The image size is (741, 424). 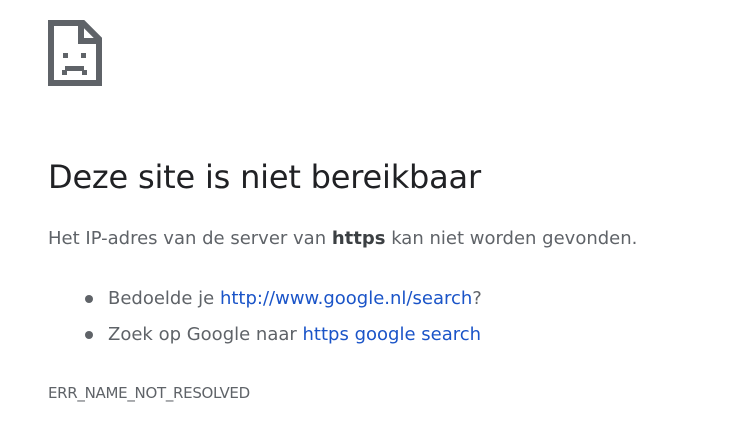 What do you see at coordinates (149, 393) in the screenshot?
I see `error-code: ERR_NAME_NOT_RESOLVED` at bounding box center [149, 393].